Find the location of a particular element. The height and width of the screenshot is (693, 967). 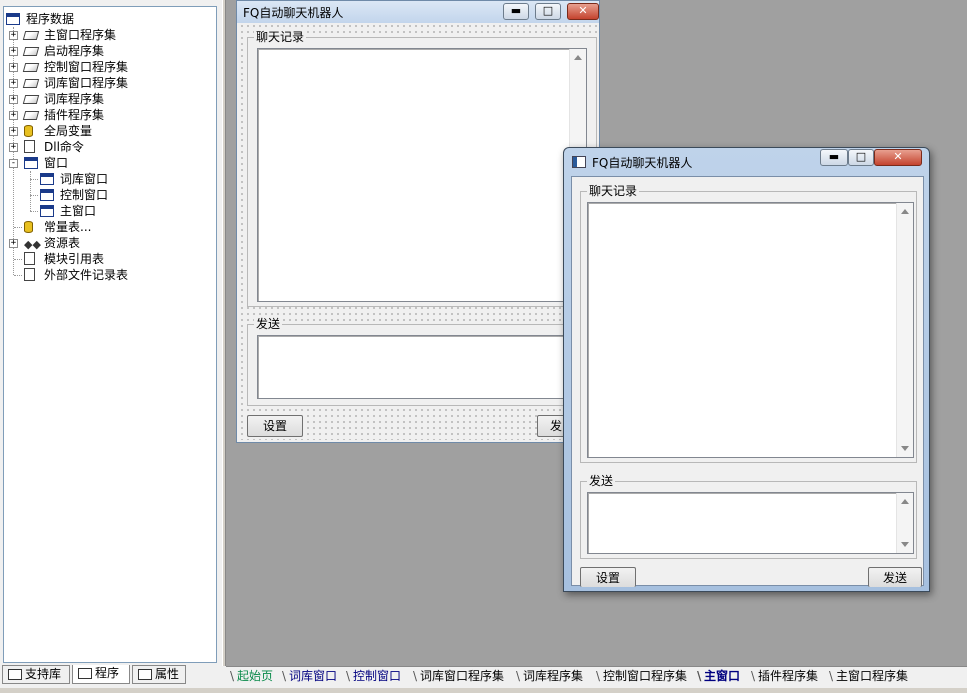

left-panel-tabs: 支持库 程序 属性 is located at coordinates (111, 675).